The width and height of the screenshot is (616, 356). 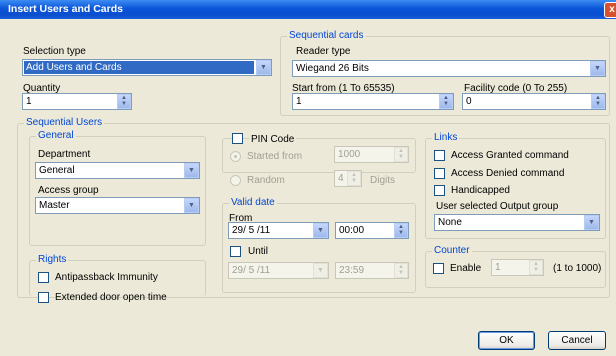 What do you see at coordinates (517, 222) in the screenshot?
I see `output-group-select: None ▼` at bounding box center [517, 222].